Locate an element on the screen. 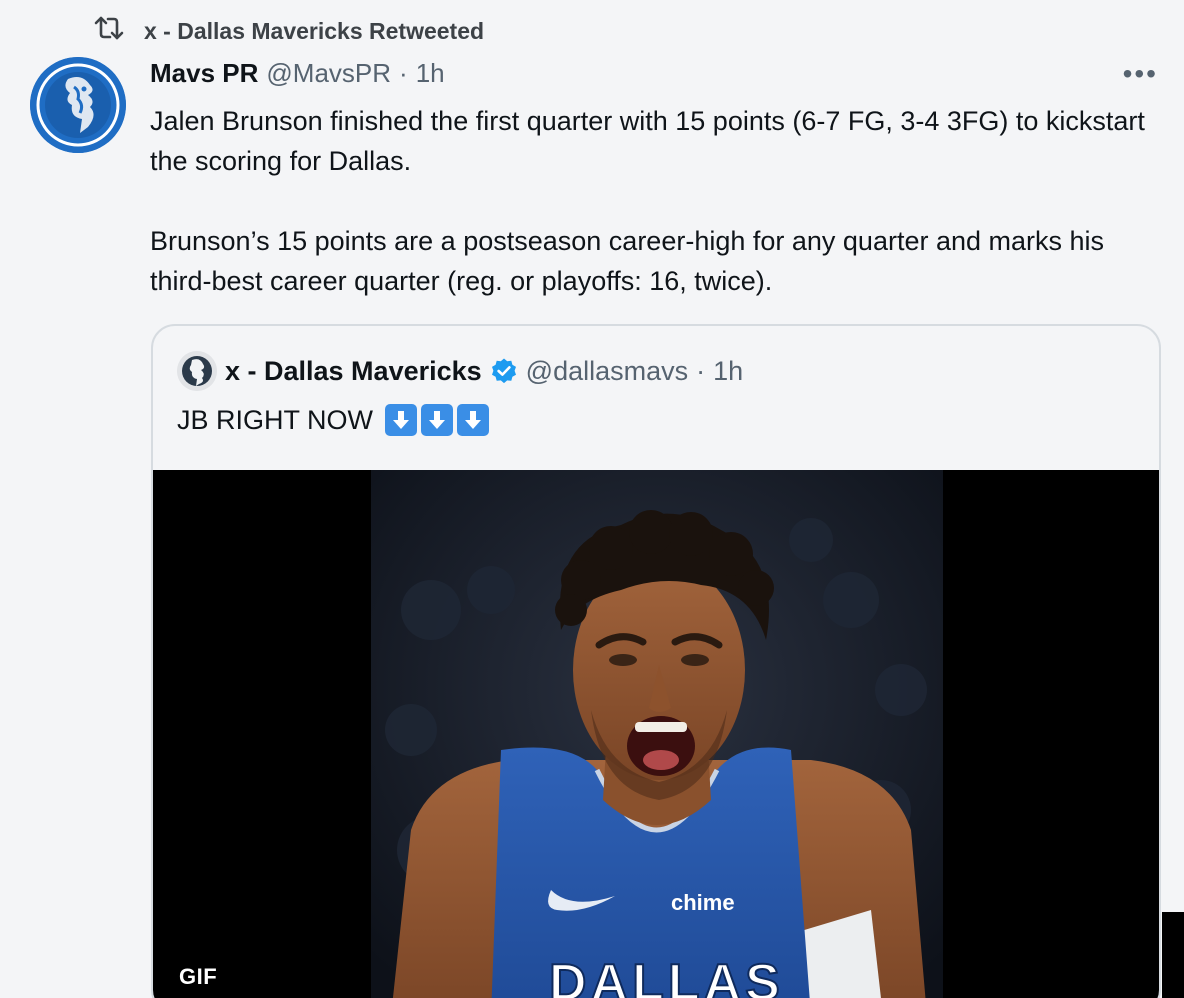 This screenshot has height=998, width=1184. tweet-timestamp: 1h is located at coordinates (430, 73).